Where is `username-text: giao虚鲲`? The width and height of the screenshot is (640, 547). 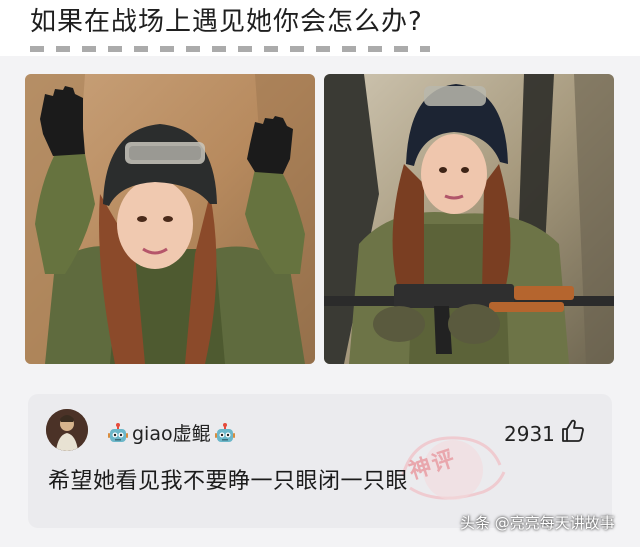
username-text: giao虚鲲 is located at coordinates (171, 434).